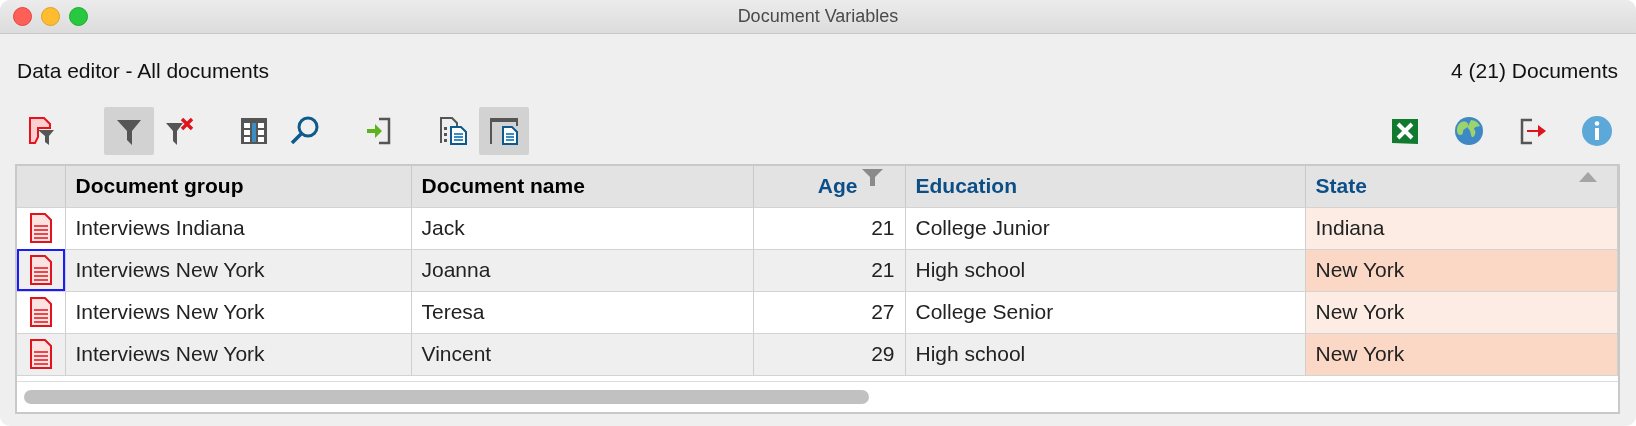  What do you see at coordinates (254, 131) in the screenshot?
I see `table-columns-icon` at bounding box center [254, 131].